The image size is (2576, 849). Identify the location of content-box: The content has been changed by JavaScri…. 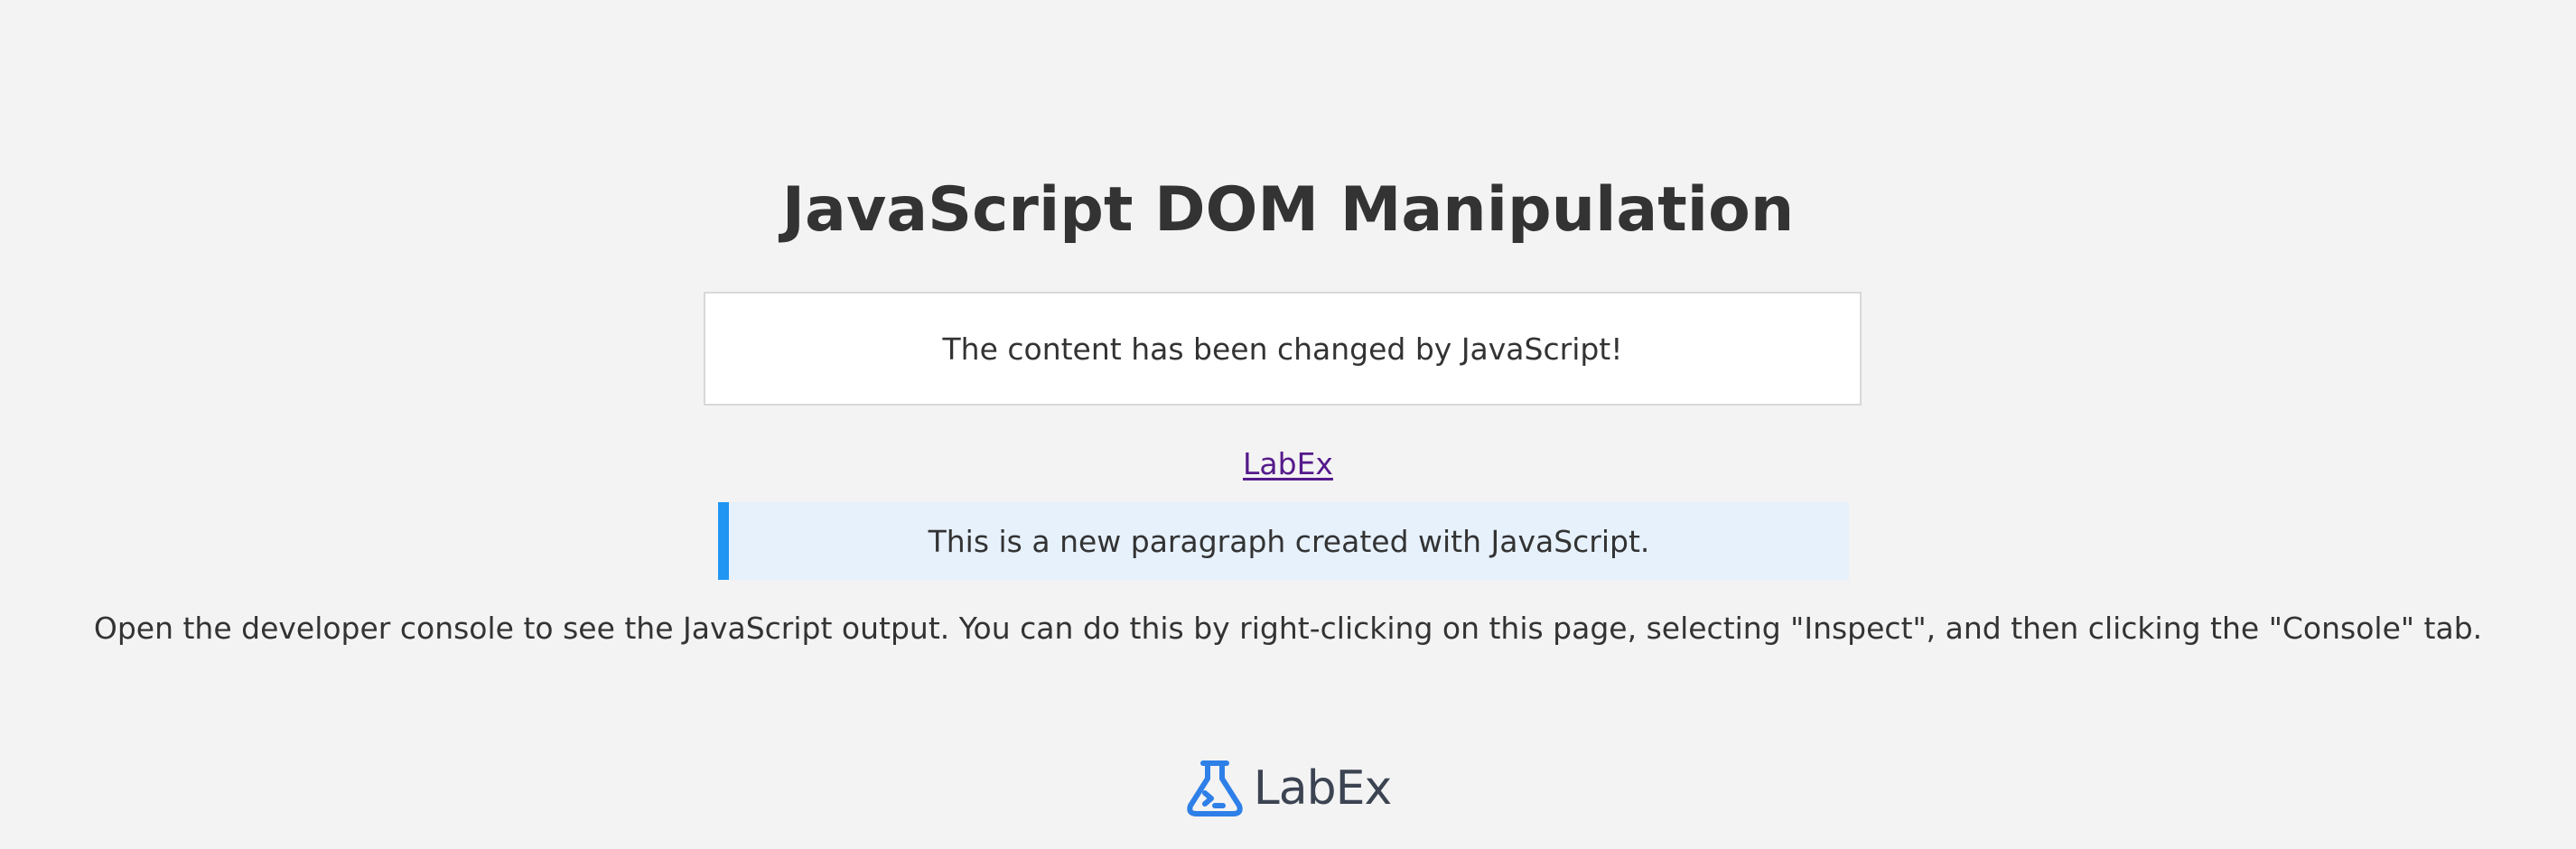
(1283, 349).